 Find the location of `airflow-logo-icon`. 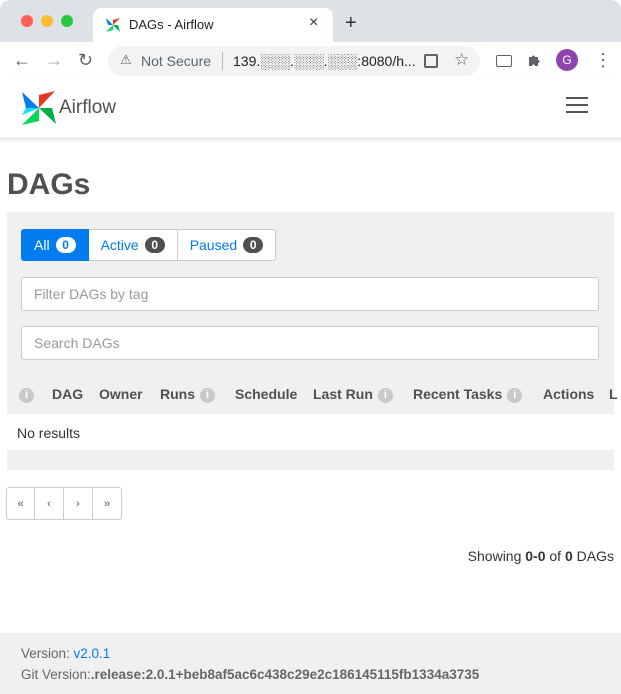

airflow-logo-icon is located at coordinates (39, 108).